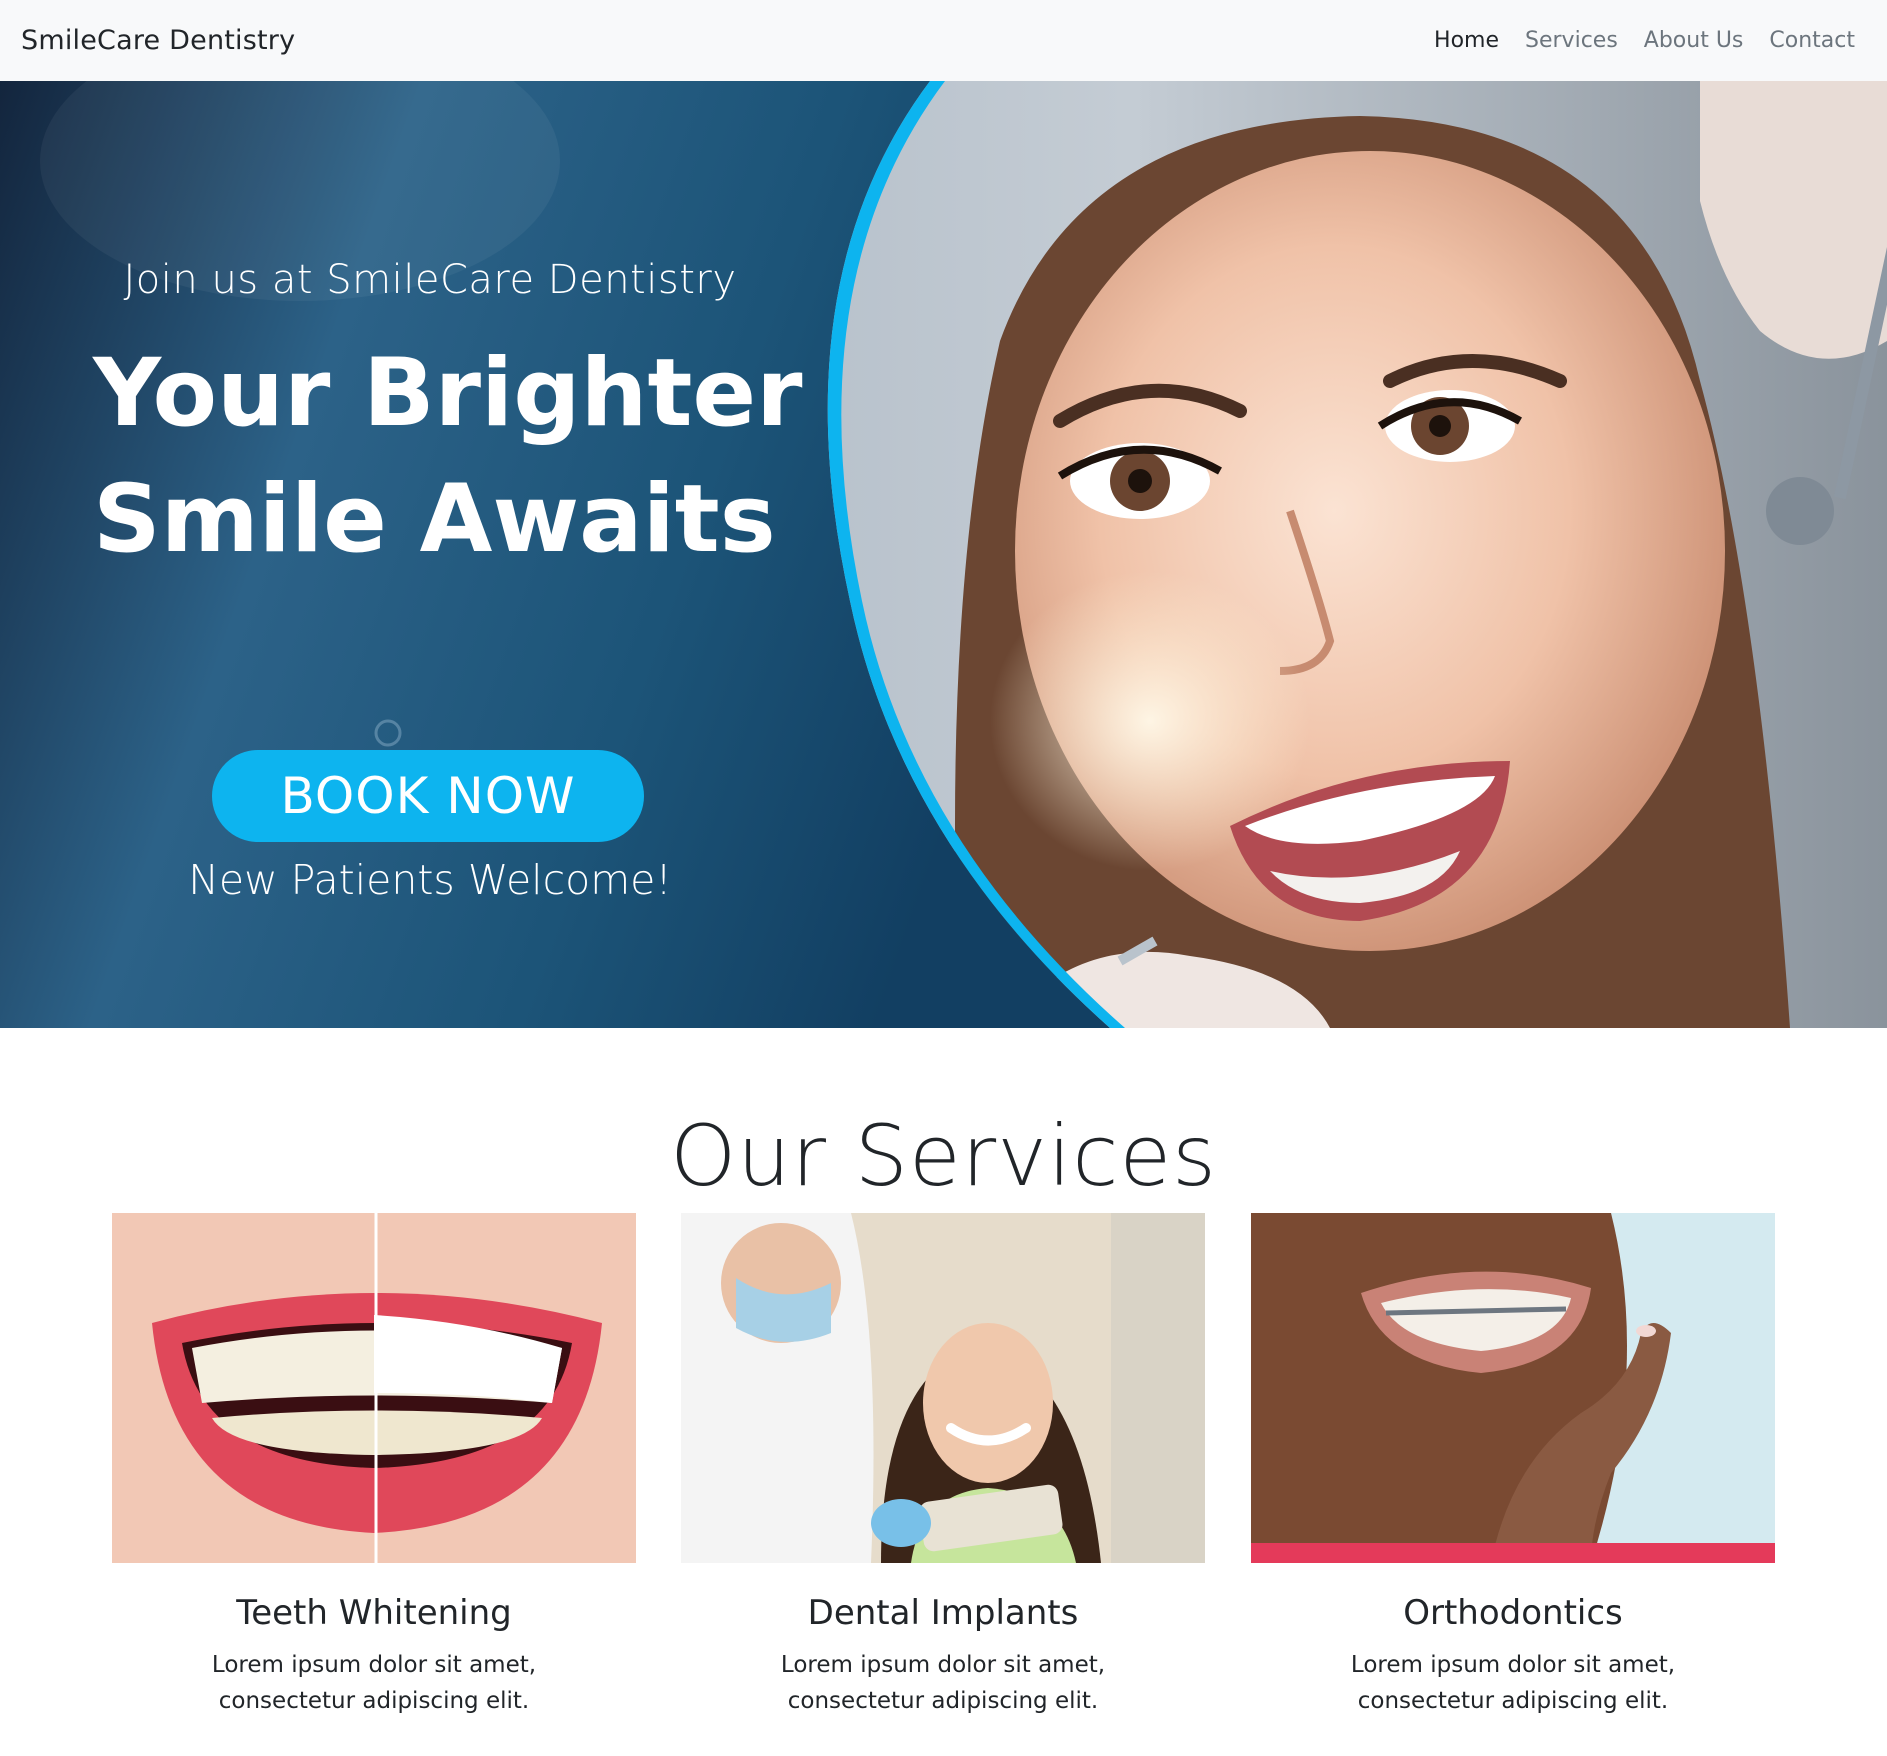  What do you see at coordinates (1571, 40) in the screenshot?
I see `nav-link-services: Services` at bounding box center [1571, 40].